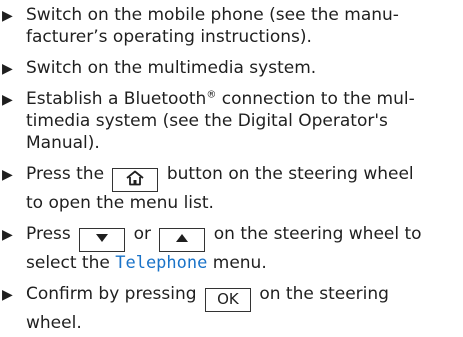  I want to click on step-text: select the, so click(68, 263).